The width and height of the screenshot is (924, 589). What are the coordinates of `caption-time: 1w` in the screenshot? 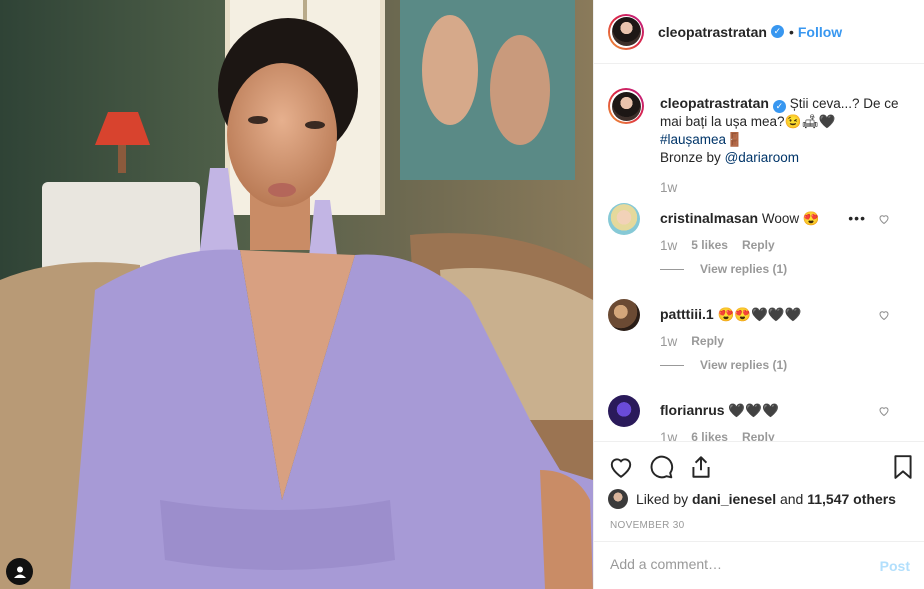 It's located at (668, 187).